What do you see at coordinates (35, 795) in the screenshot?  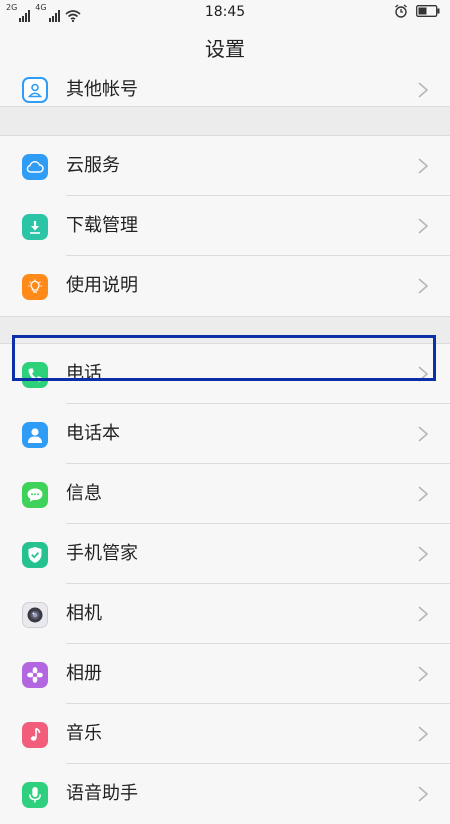 I see `microphone-icon` at bounding box center [35, 795].